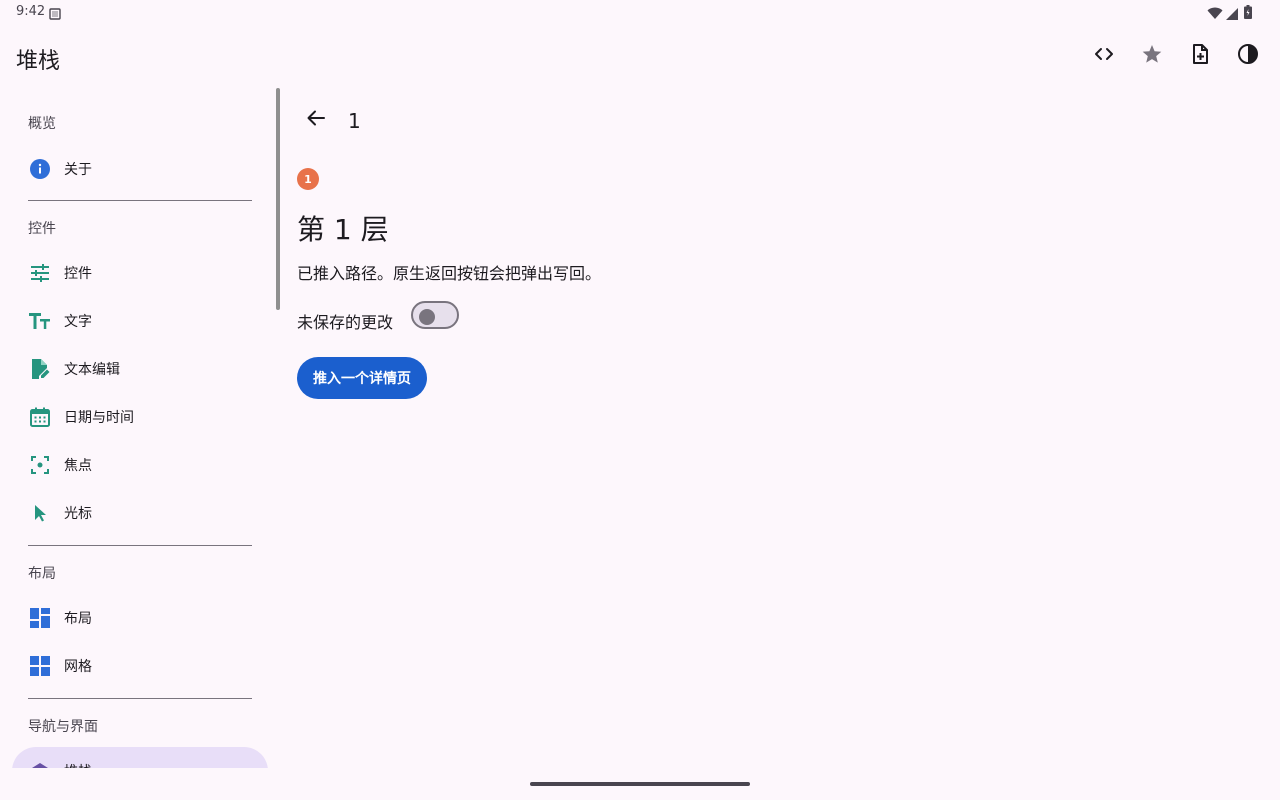  Describe the element at coordinates (99, 418) in the screenshot. I see `sidebar-item-label: 日期与时间` at that location.